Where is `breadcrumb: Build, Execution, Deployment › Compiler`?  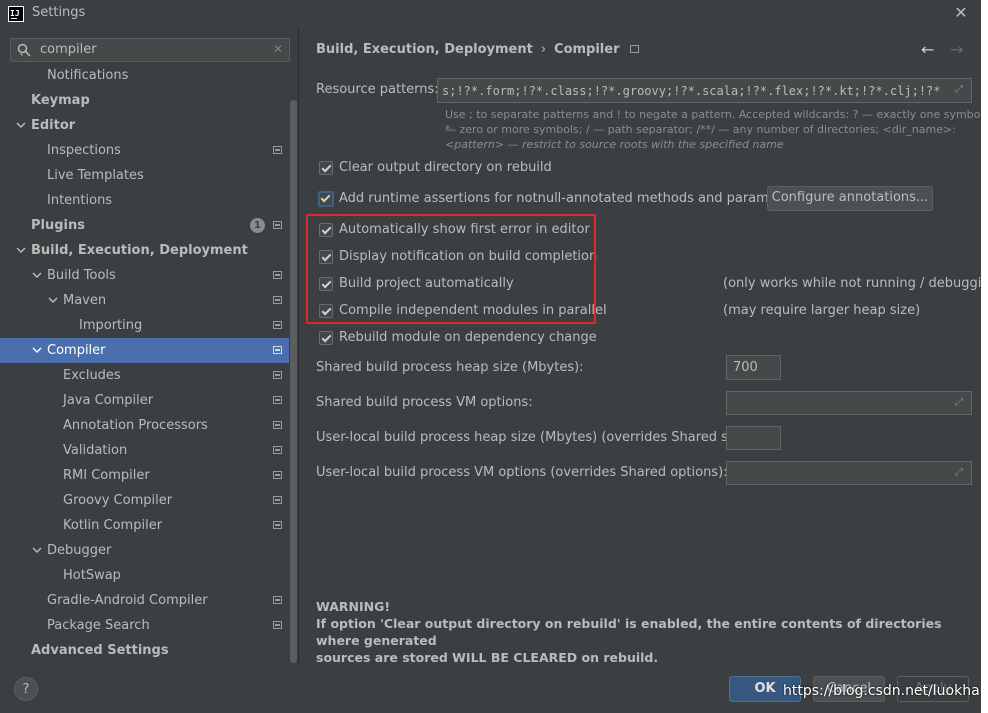 breadcrumb: Build, Execution, Deployment › Compiler is located at coordinates (477, 49).